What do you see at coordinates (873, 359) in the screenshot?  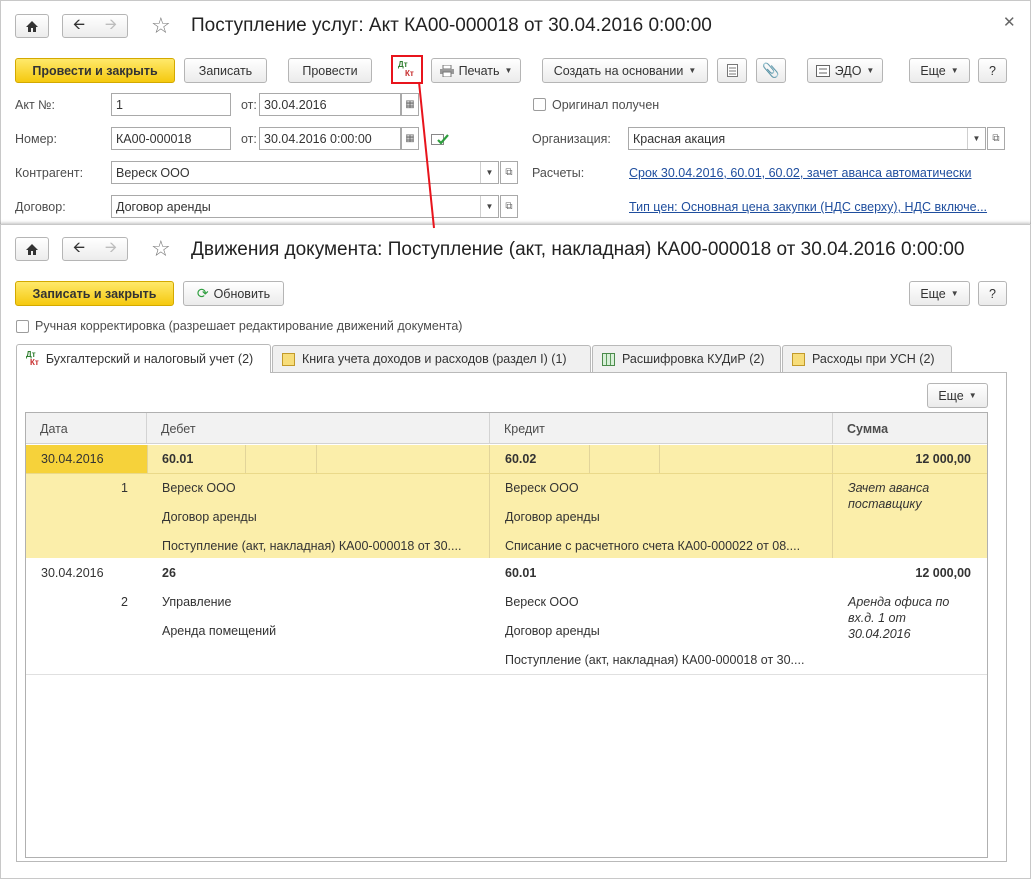 I see `tab-usn-expenses-label: Расходы при УСН (2)` at bounding box center [873, 359].